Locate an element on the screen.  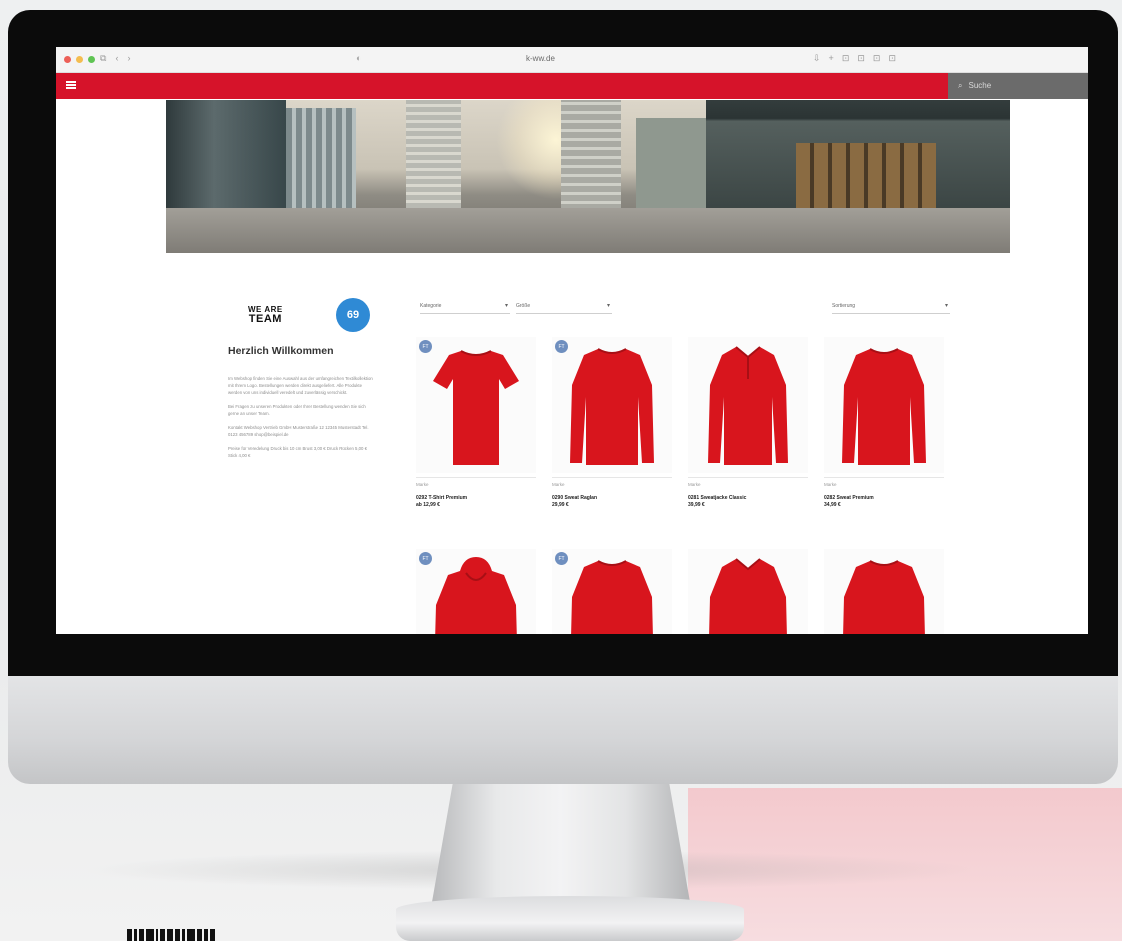
search-icon: ⌕ is located at coordinates (960, 85).